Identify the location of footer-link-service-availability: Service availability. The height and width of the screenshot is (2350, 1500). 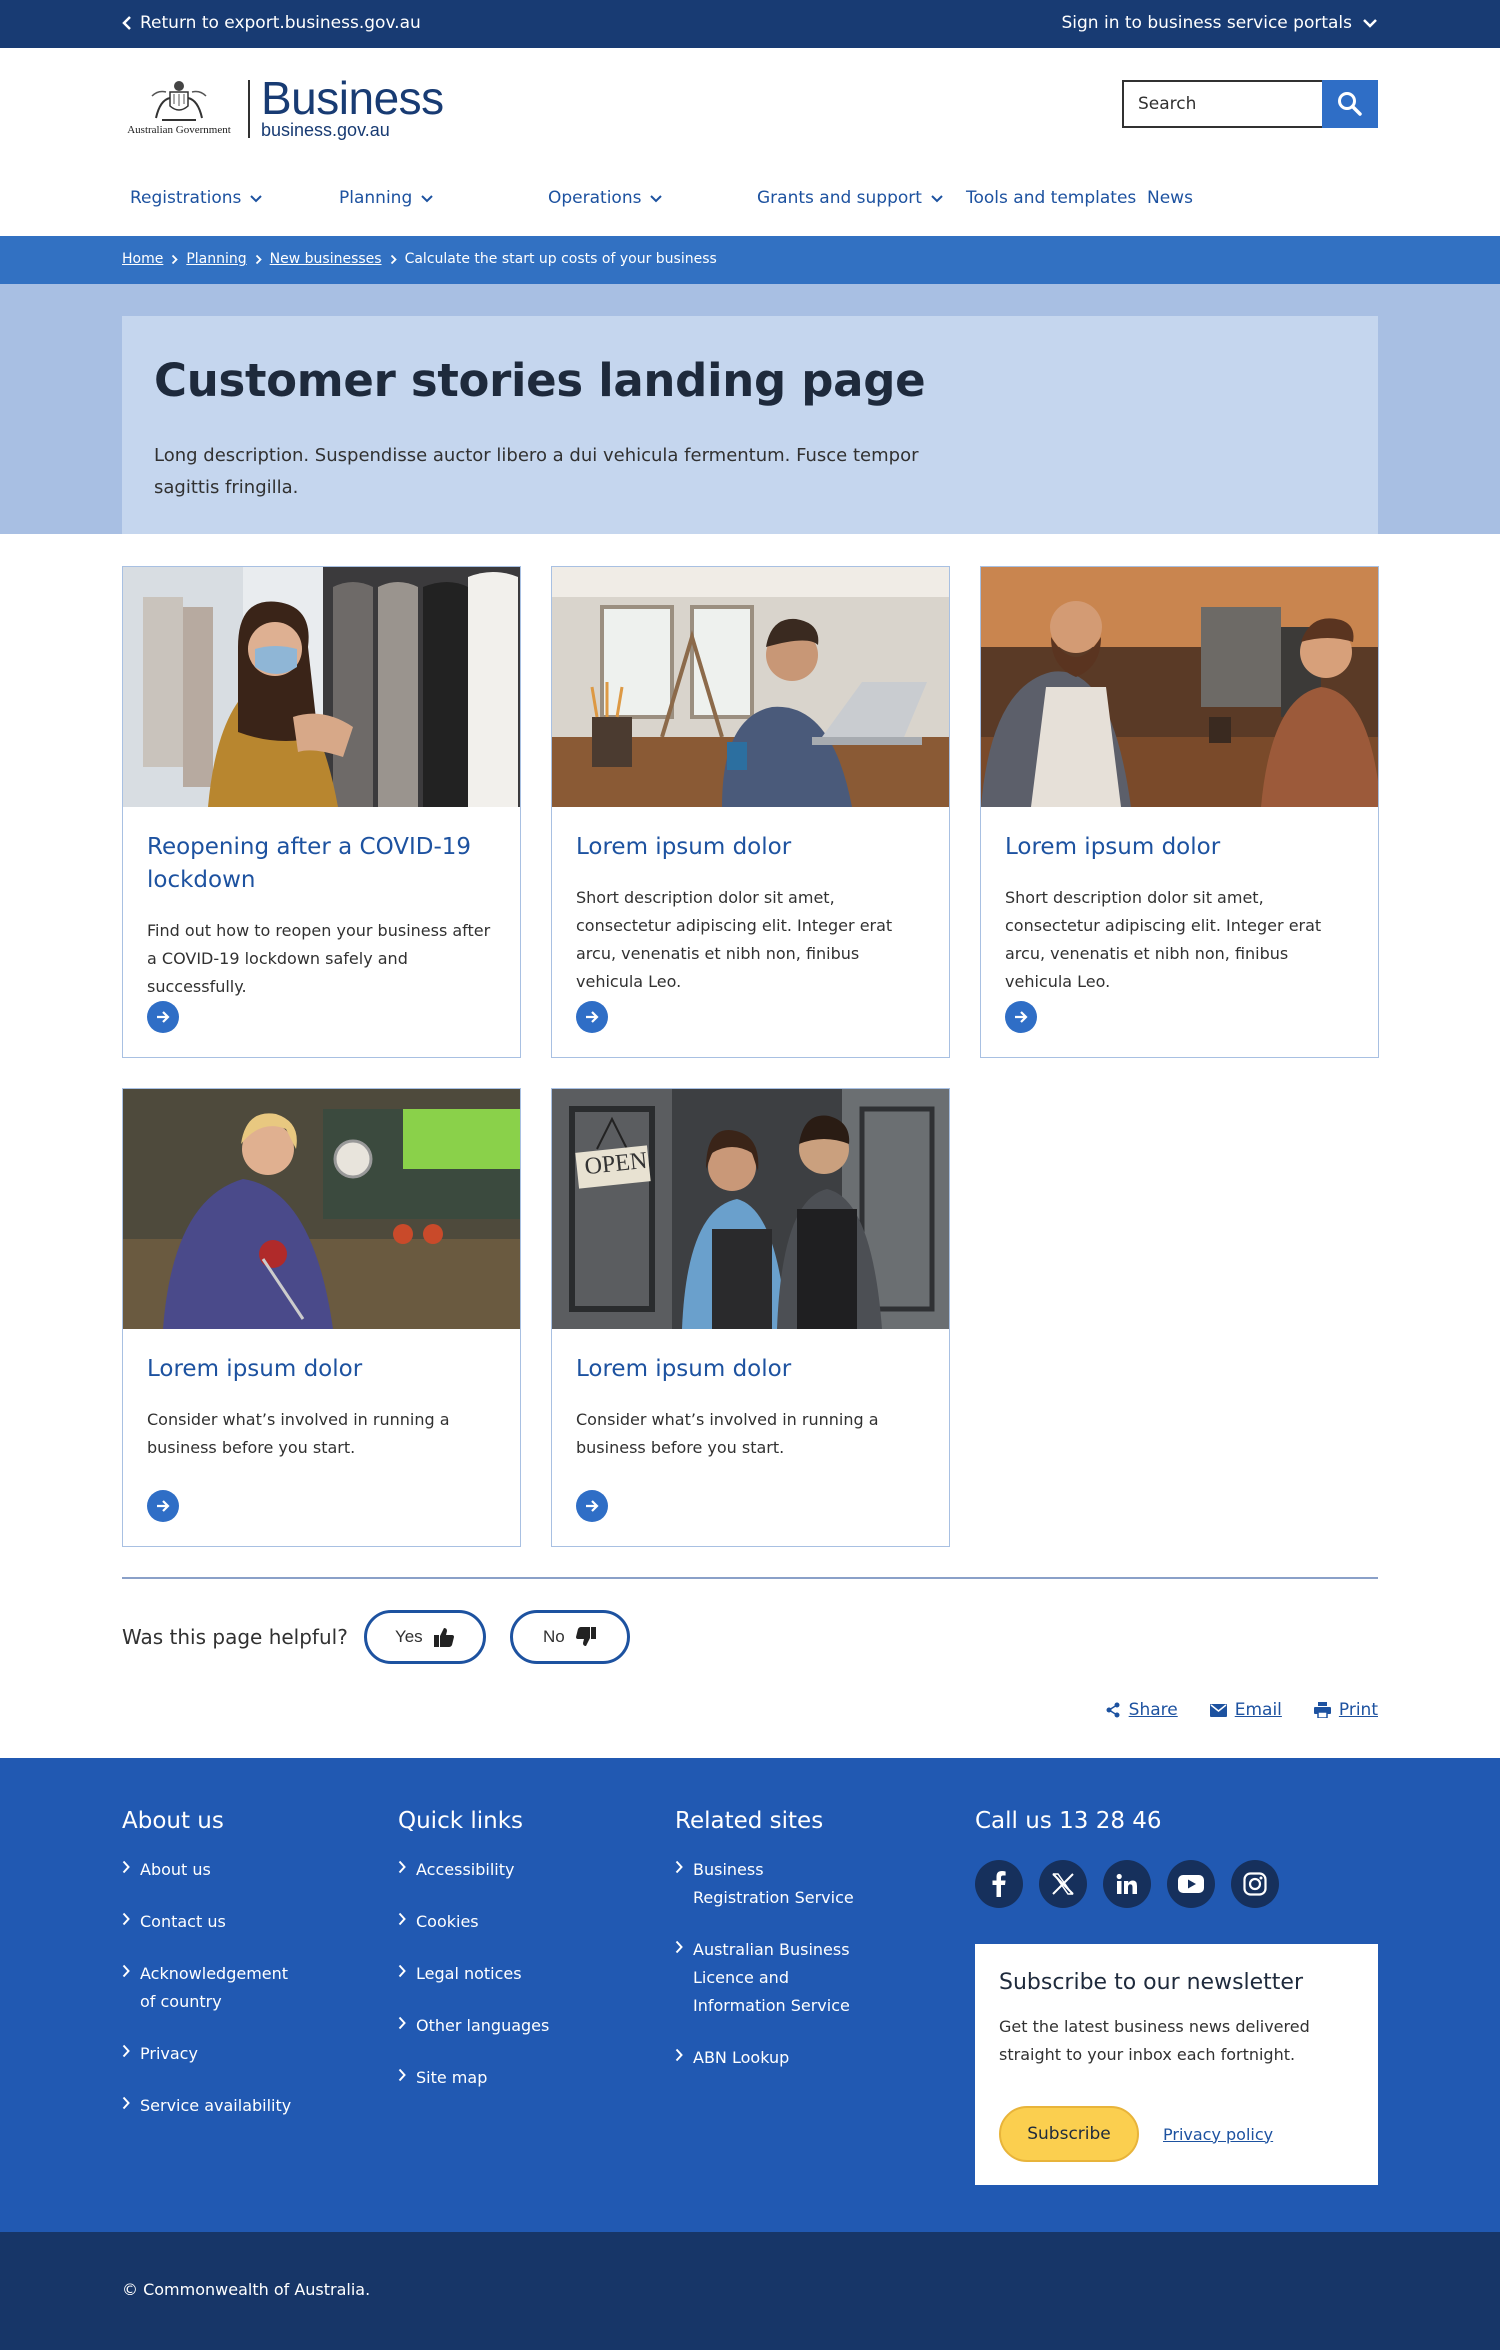
(206, 2106).